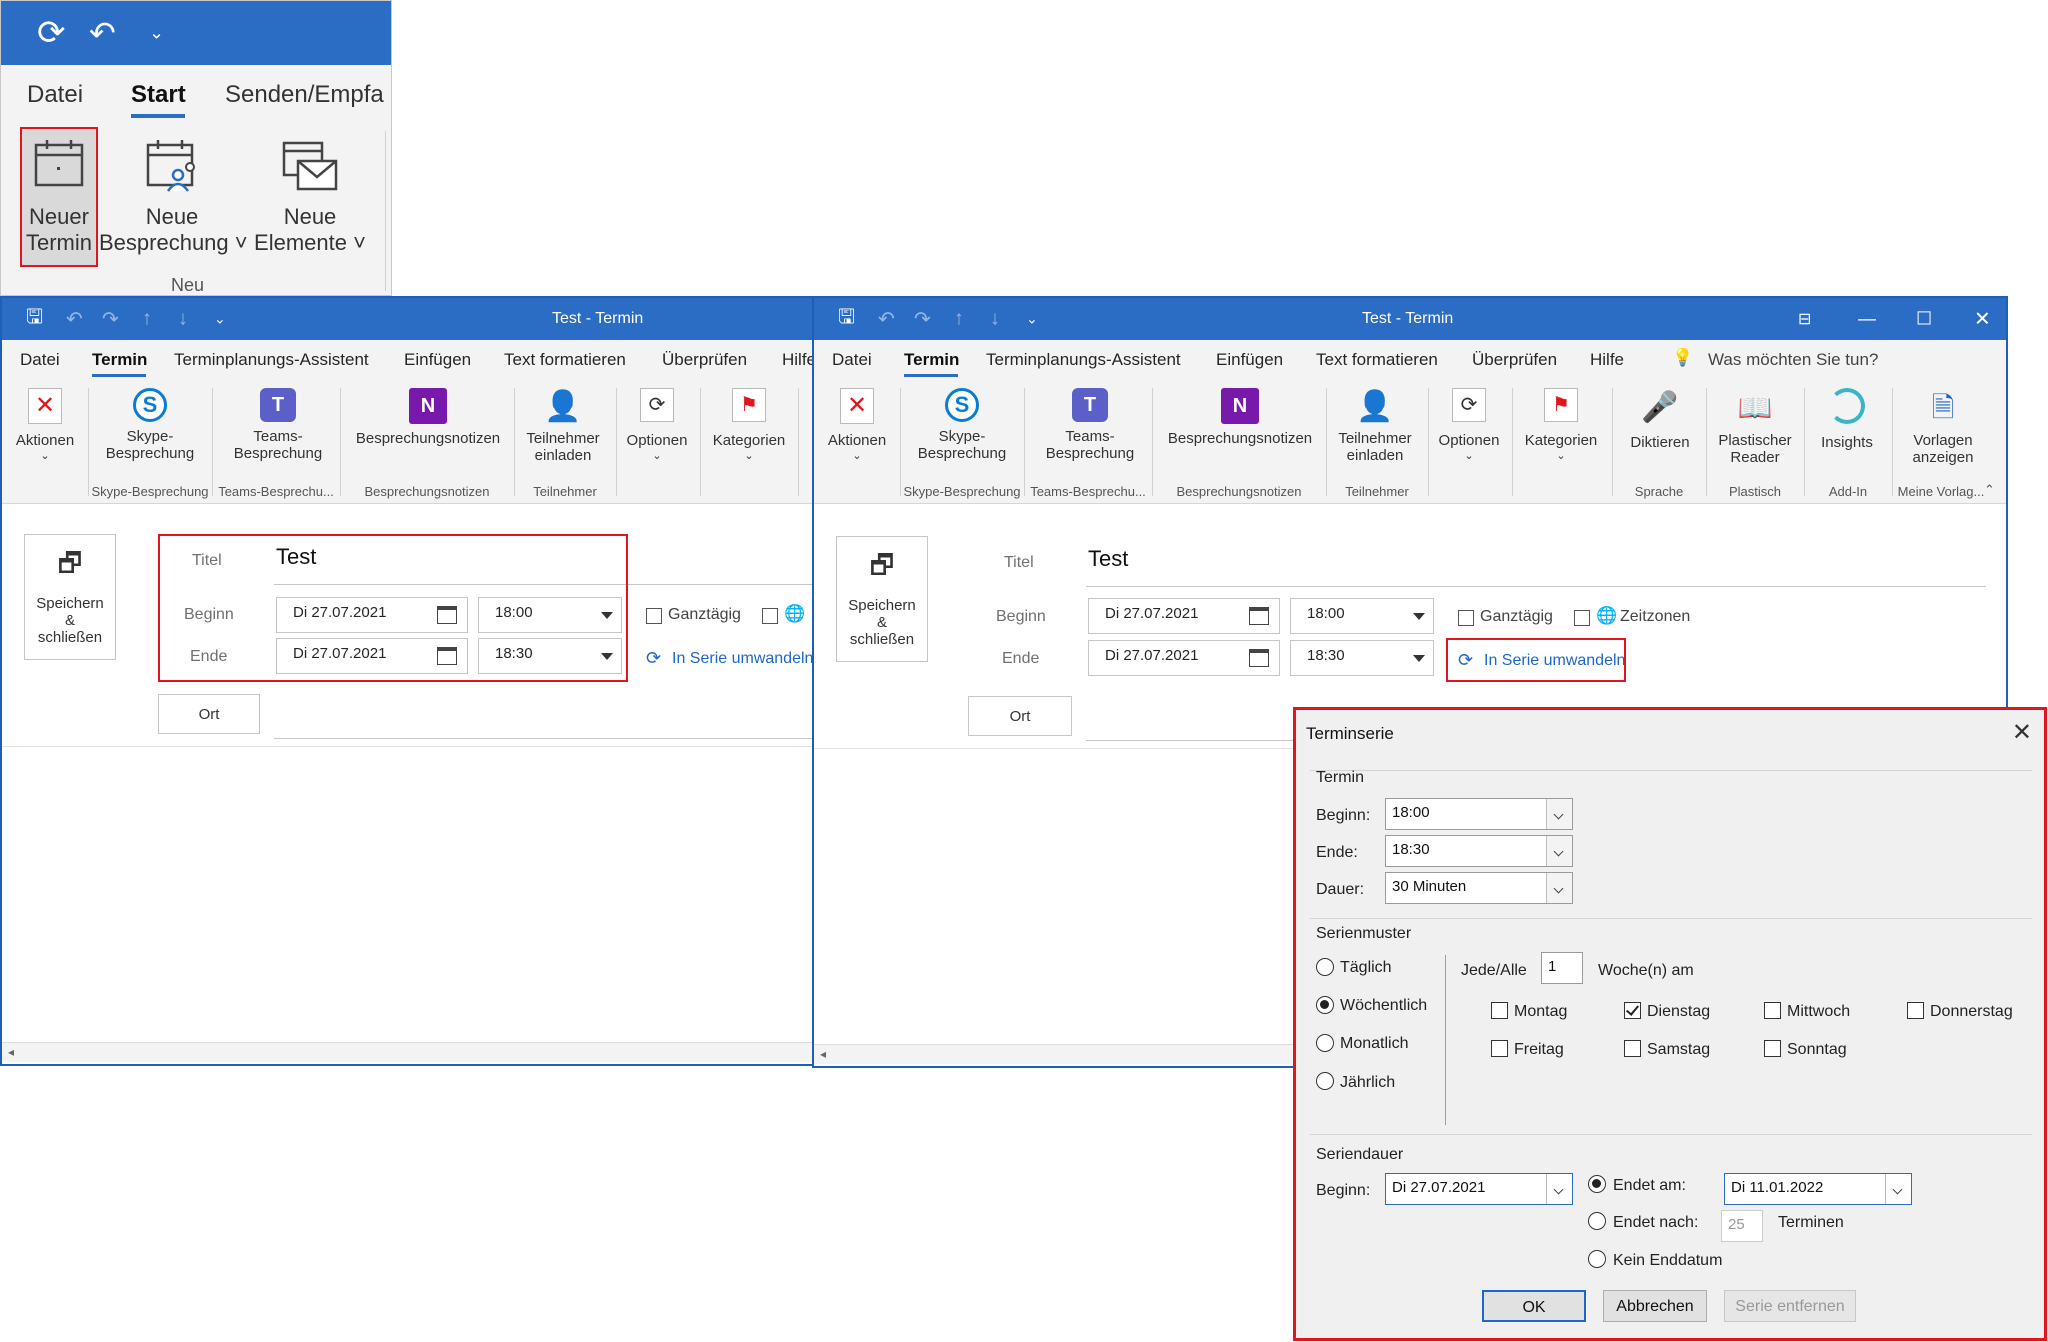 This screenshot has width=2048, height=1342. Describe the element at coordinates (304, 95) in the screenshot. I see `tab-senden-empfangen: Senden/Empfa` at that location.